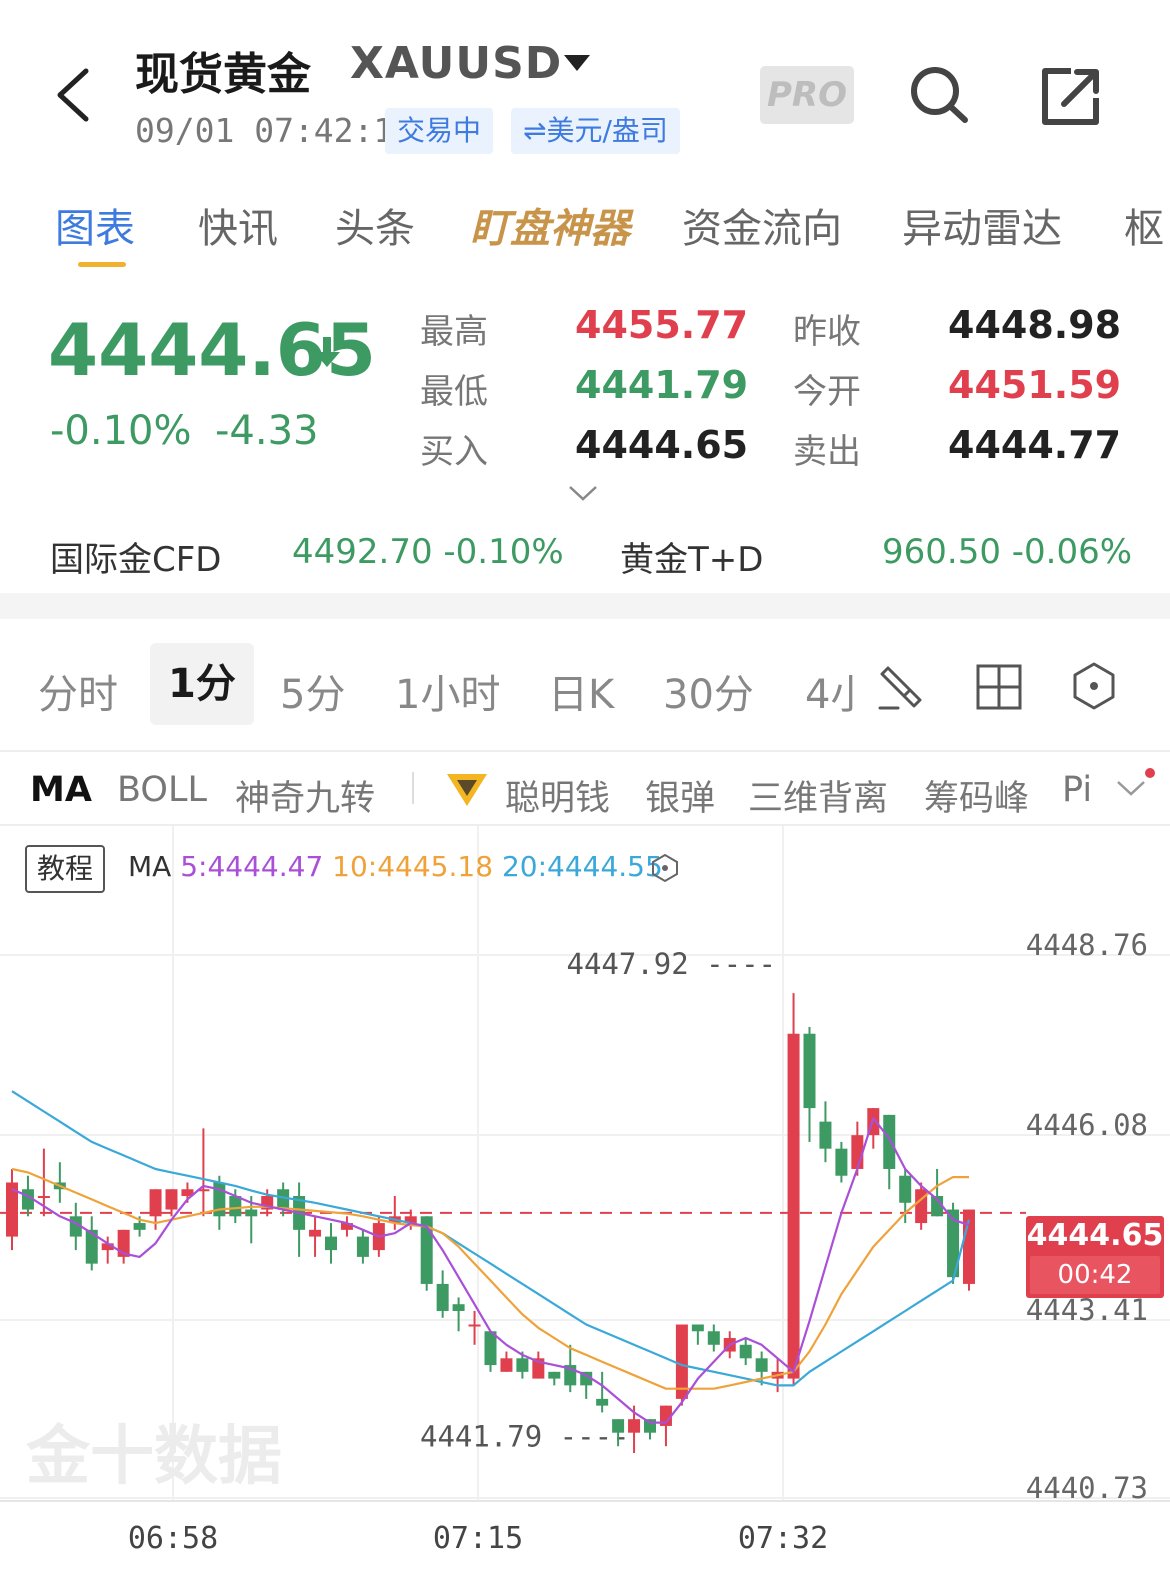 This screenshot has width=1170, height=1573. Describe the element at coordinates (312, 691) in the screenshot. I see `period-5min: 5分` at that location.